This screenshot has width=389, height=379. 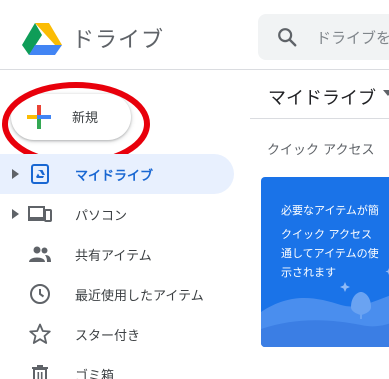 What do you see at coordinates (40, 254) in the screenshot?
I see `shared-people-icon` at bounding box center [40, 254].